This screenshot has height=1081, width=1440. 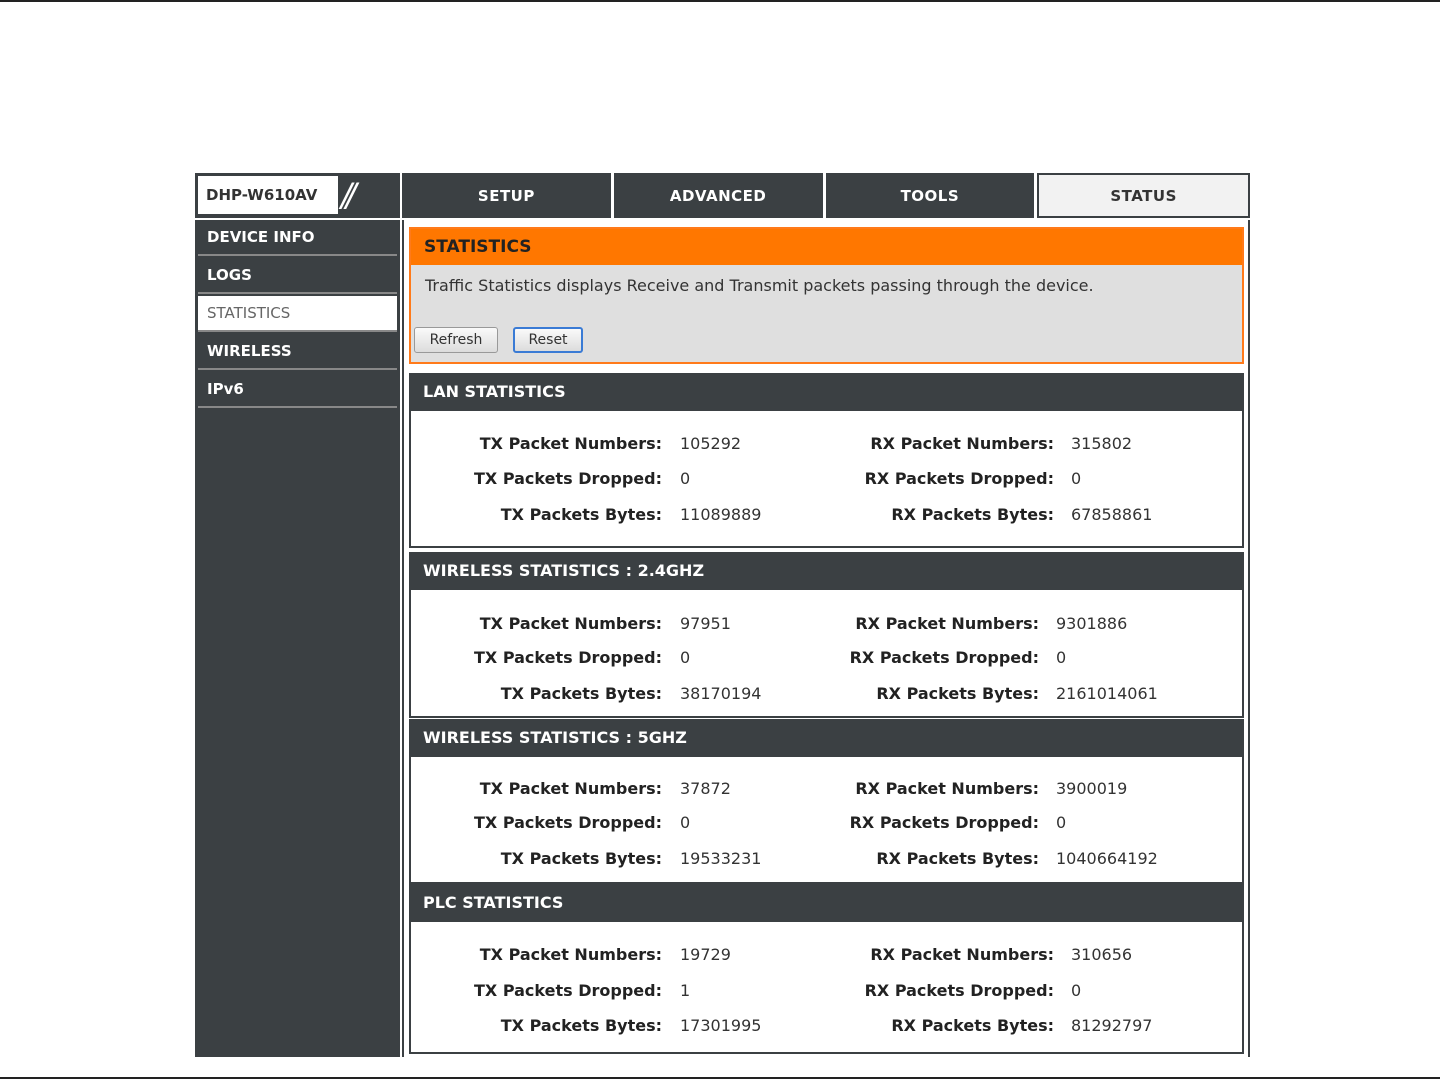 What do you see at coordinates (297, 390) in the screenshot?
I see `sidebar-item-ipv6: IPv6` at bounding box center [297, 390].